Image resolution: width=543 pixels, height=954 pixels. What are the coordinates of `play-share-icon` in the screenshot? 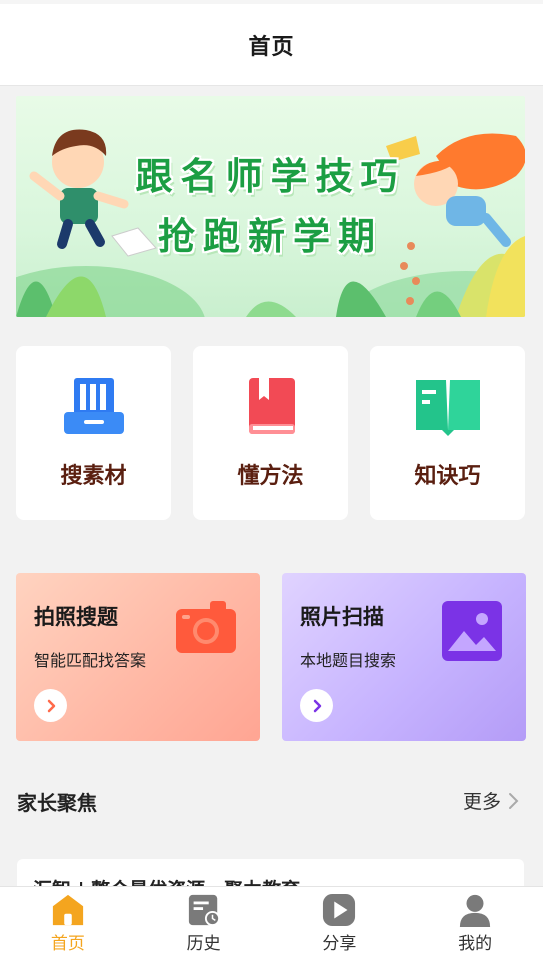 It's located at (339, 910).